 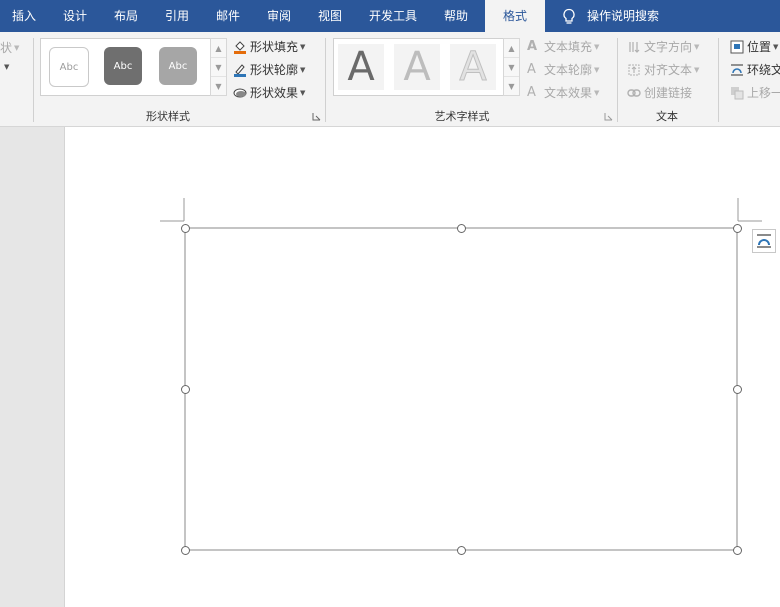 I want to click on layout-options-button, so click(x=764, y=241).